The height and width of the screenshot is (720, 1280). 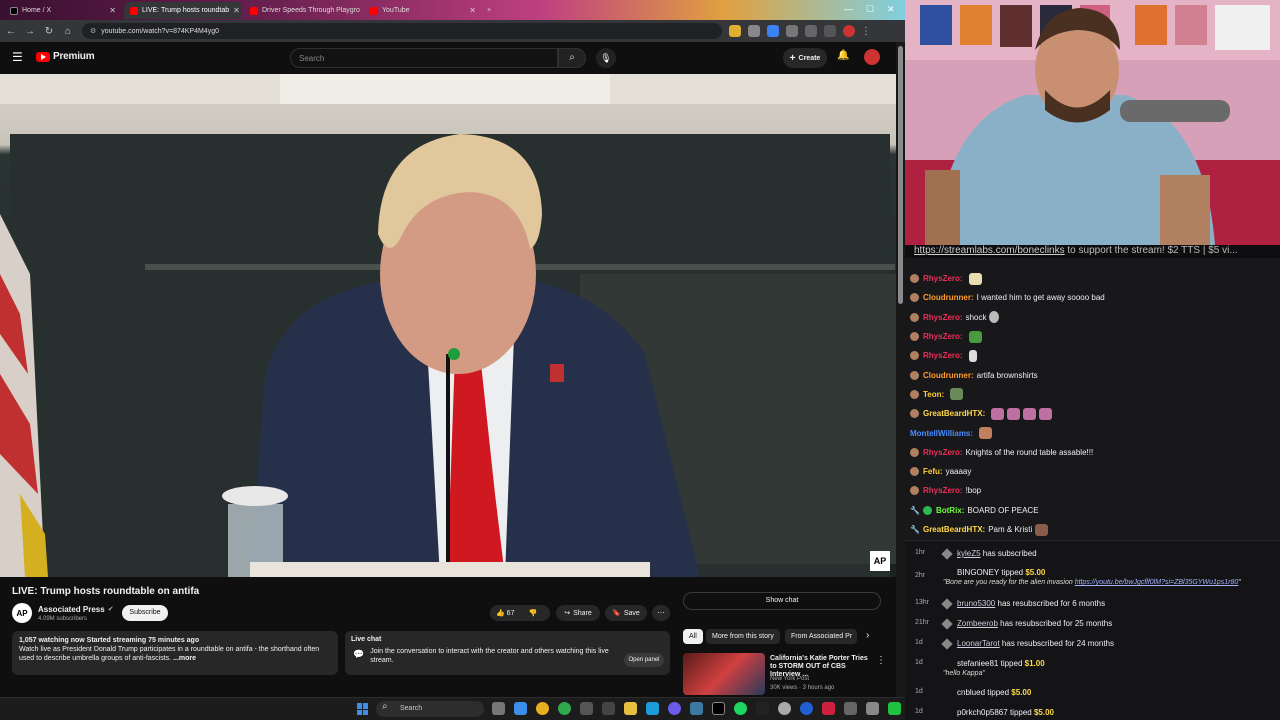 I want to click on chat-user: MontellWilliams:, so click(x=941, y=433).